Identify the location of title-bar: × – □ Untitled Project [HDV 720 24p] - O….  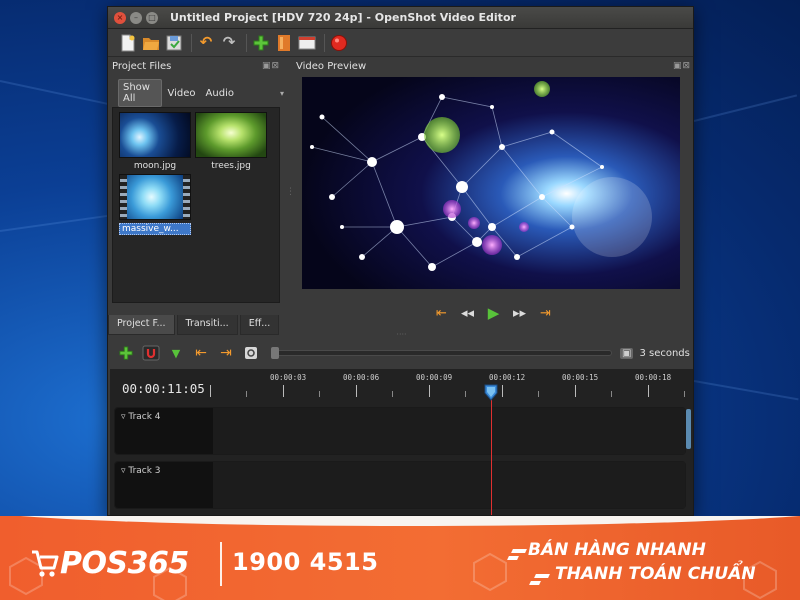
(400, 18).